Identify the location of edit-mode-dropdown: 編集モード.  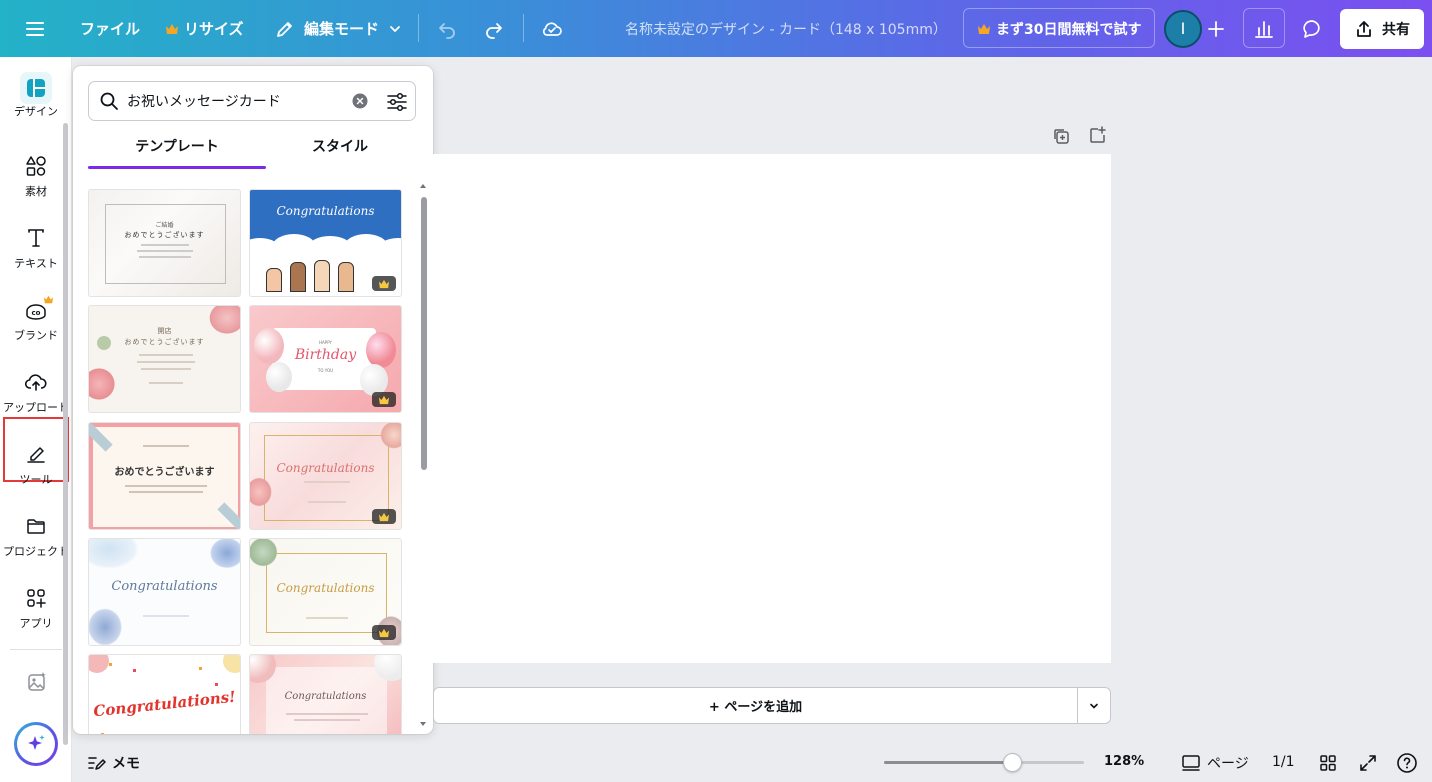
(338, 28).